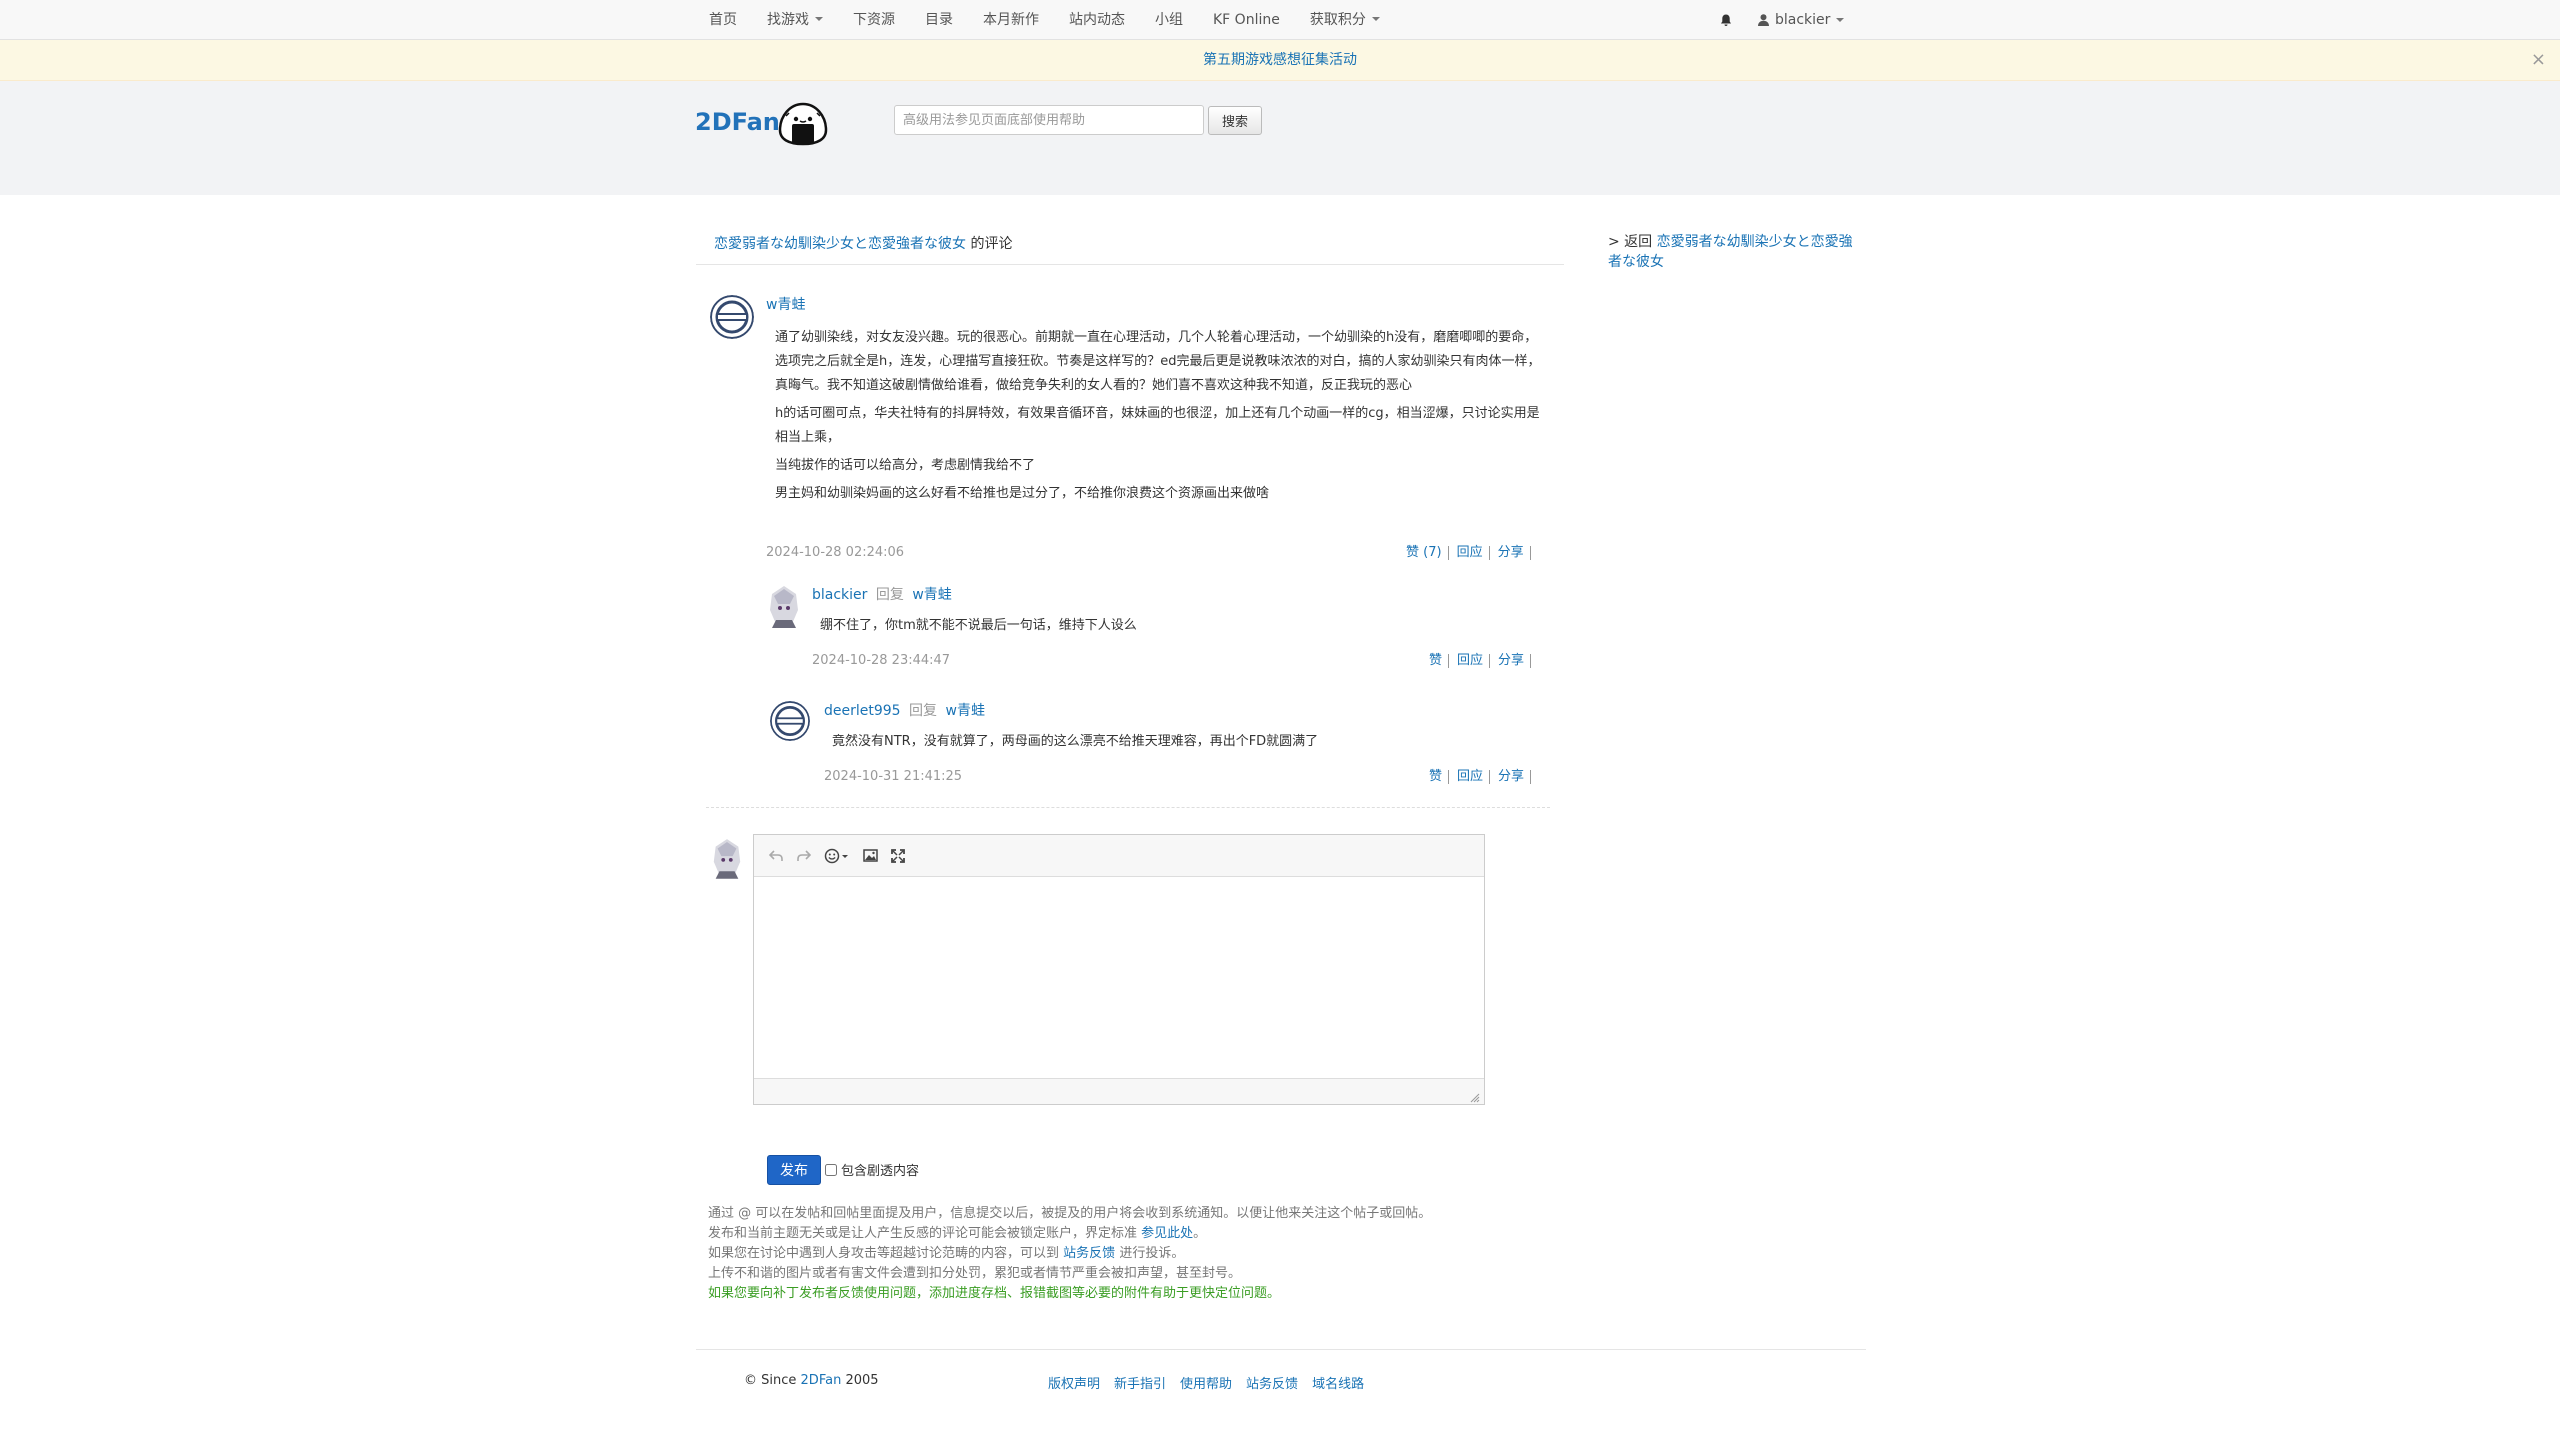 The width and height of the screenshot is (2560, 1441). Describe the element at coordinates (1130, 245) in the screenshot. I see `page-title: 恋愛弱者な幼馴染少女と恋愛強者な彼女 的评论` at that location.